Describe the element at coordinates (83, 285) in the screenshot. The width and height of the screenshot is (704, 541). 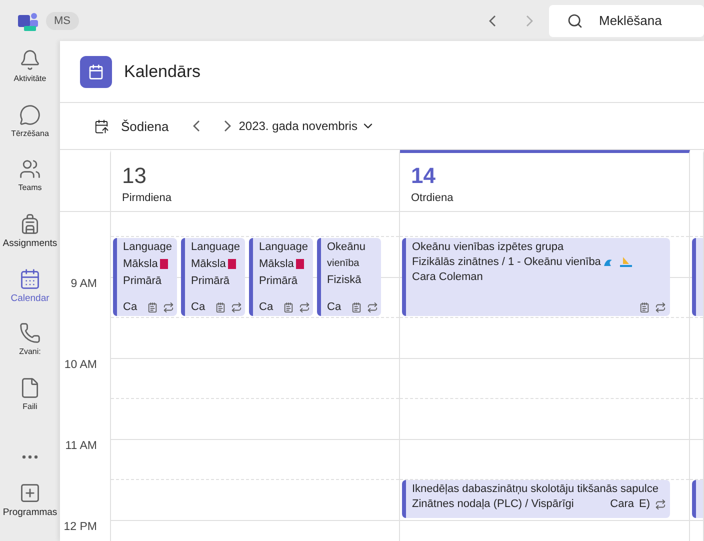
I see `time-label: 9 AM` at that location.